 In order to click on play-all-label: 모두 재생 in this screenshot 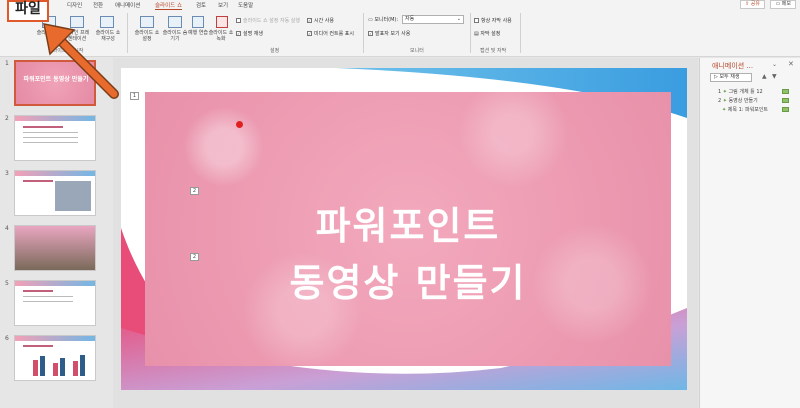, I will do `click(729, 77)`.